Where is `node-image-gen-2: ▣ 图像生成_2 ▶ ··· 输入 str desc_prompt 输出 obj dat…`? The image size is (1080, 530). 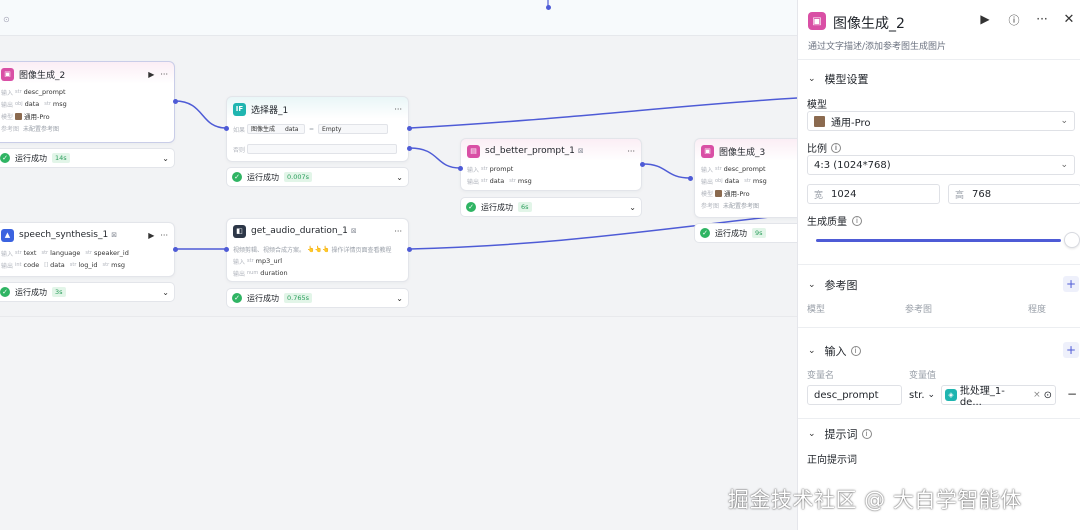 node-image-gen-2: ▣ 图像生成_2 ▶ ··· 输入 str desc_prompt 输出 obj dat… is located at coordinates (87, 102).